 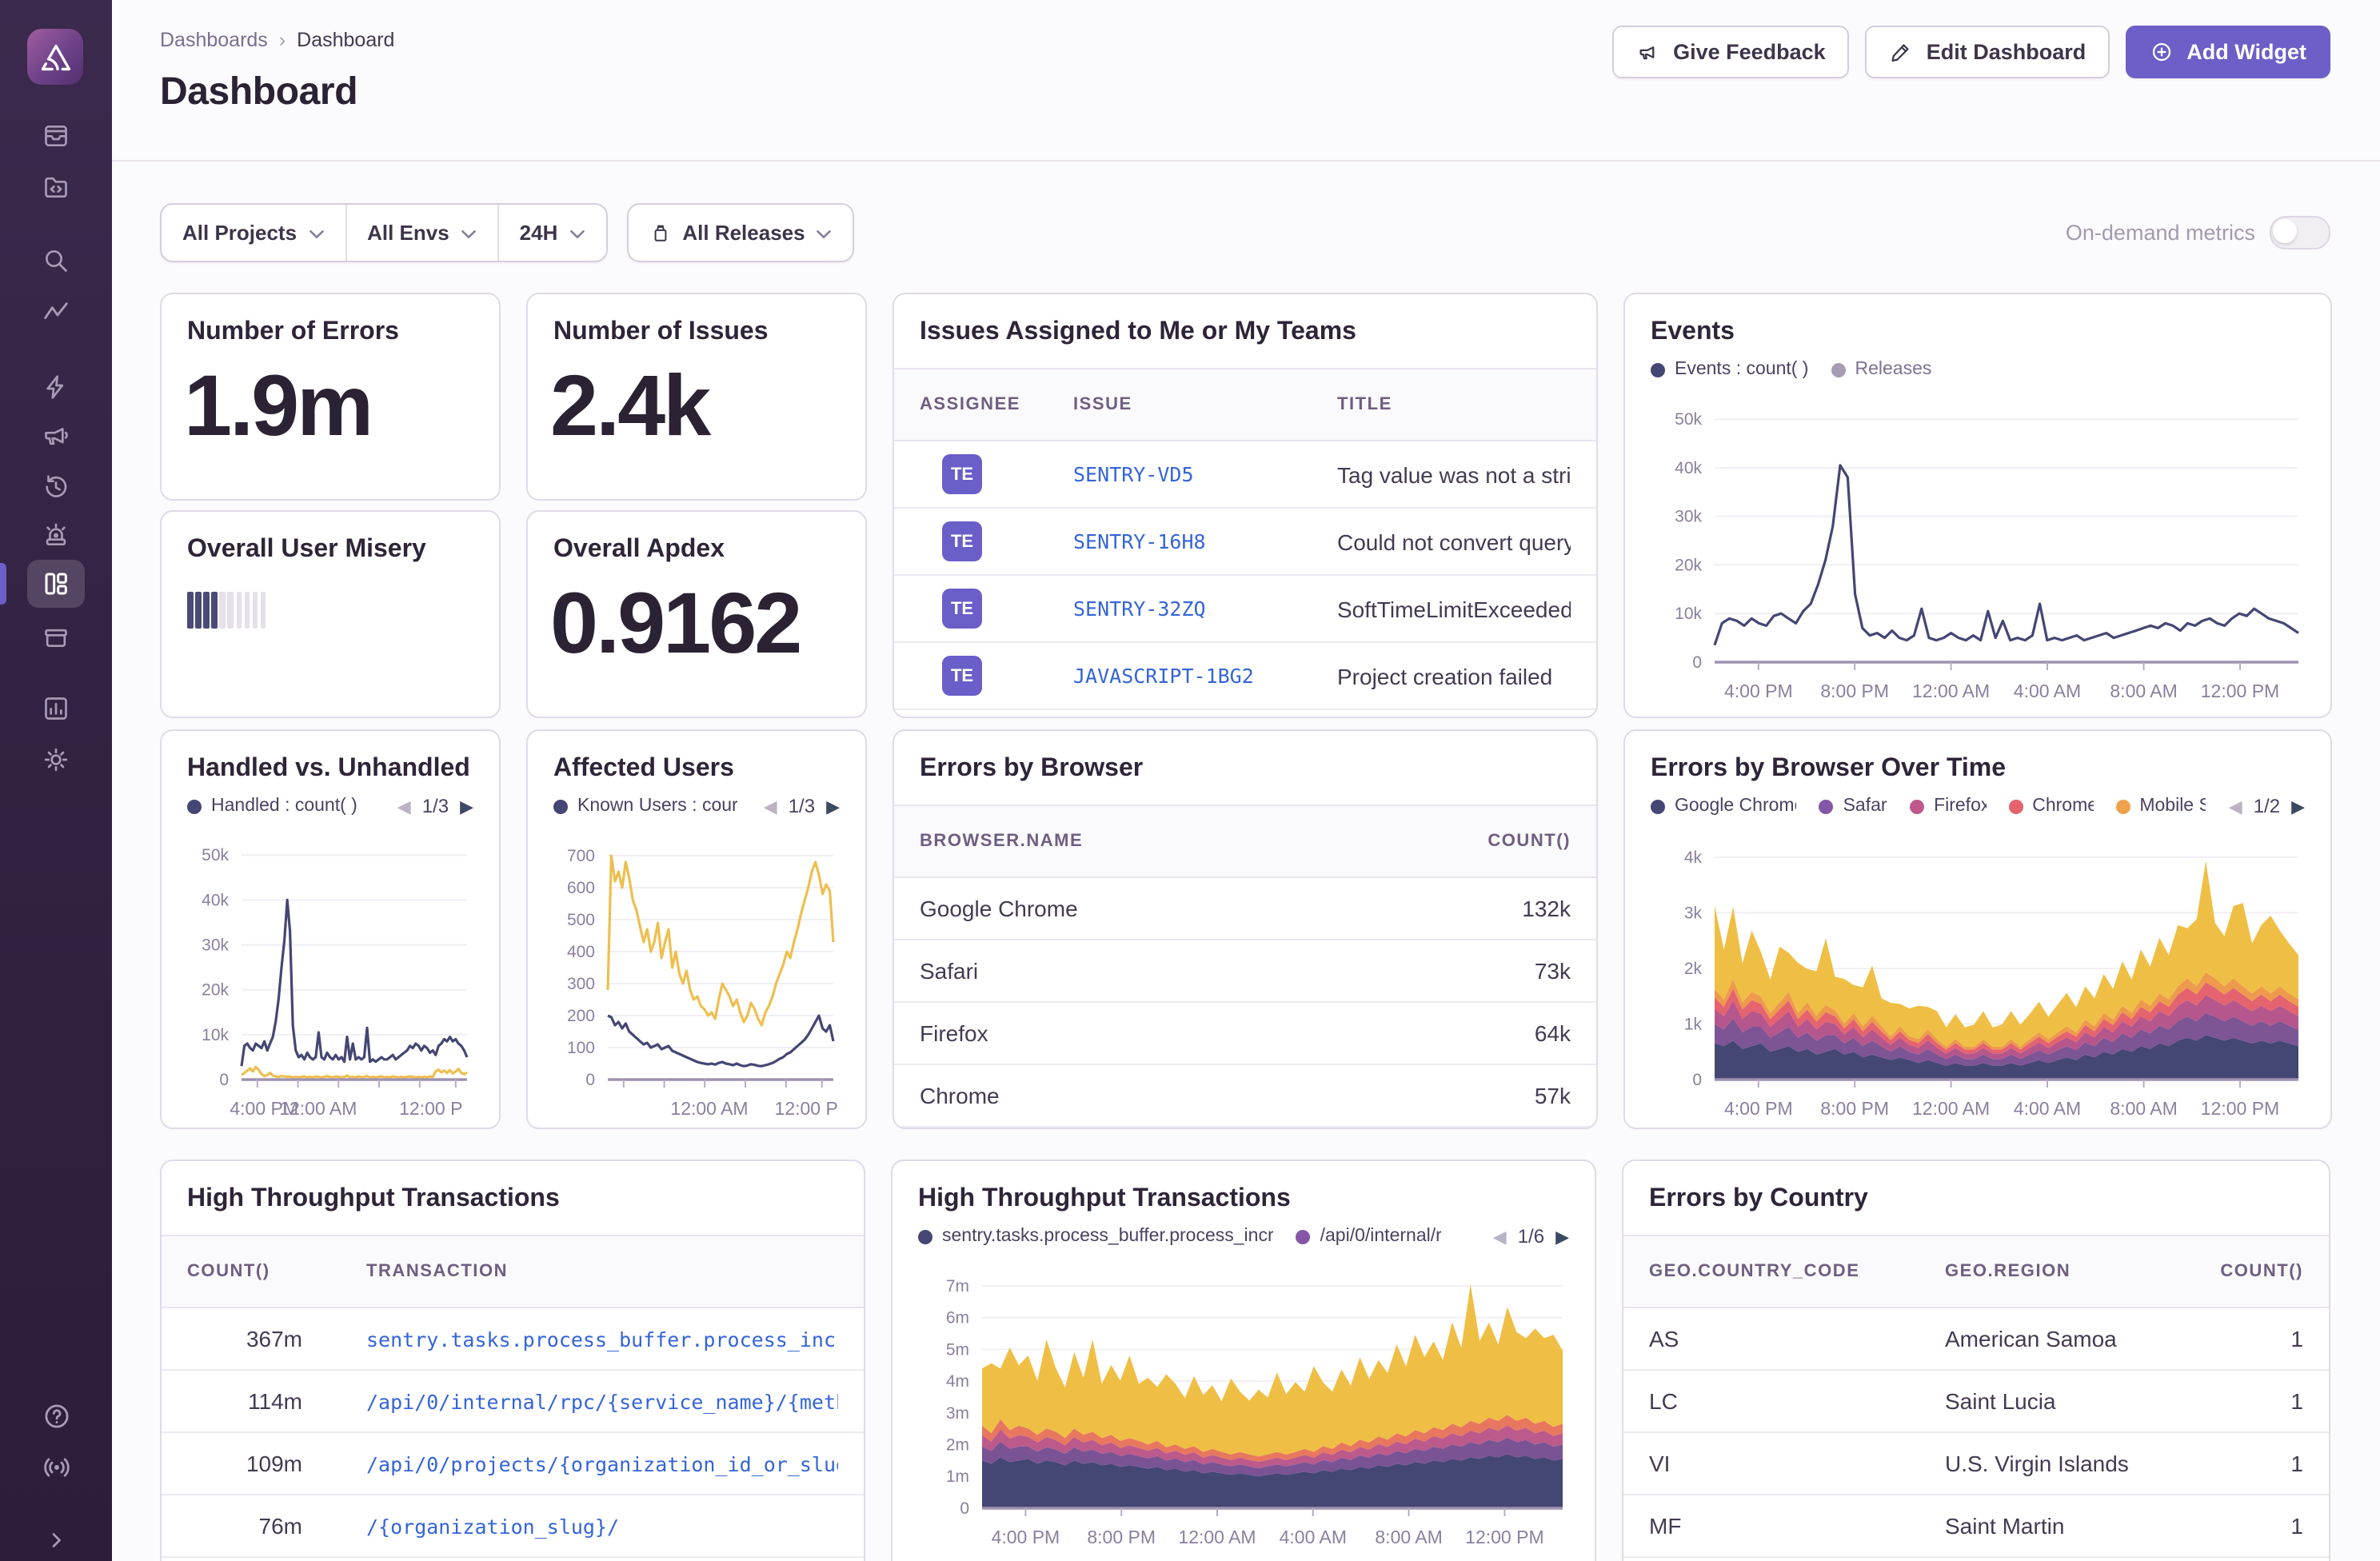 I want to click on legend-item: Releases, so click(x=1881, y=369).